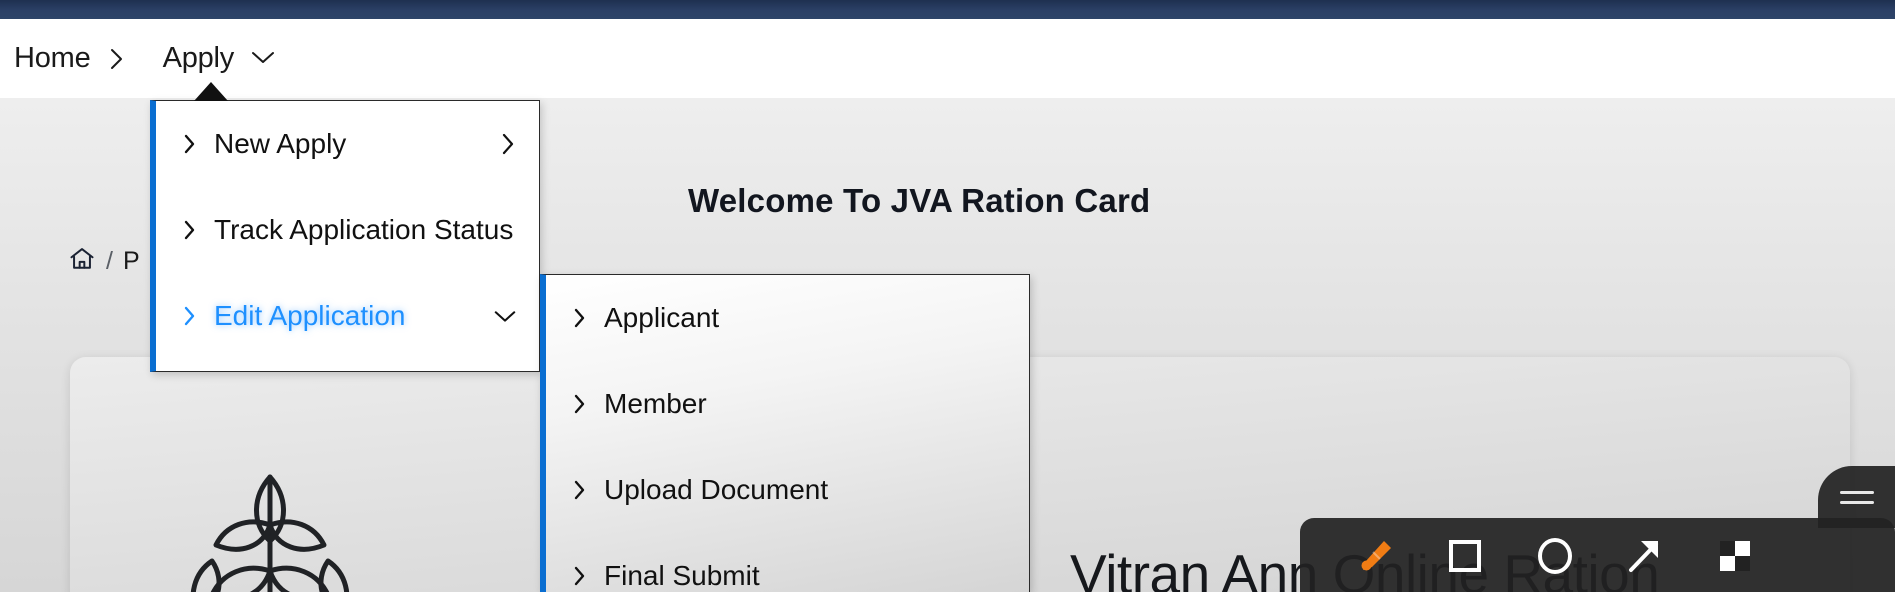  I want to click on menu-item-label: Final Submit, so click(682, 575).